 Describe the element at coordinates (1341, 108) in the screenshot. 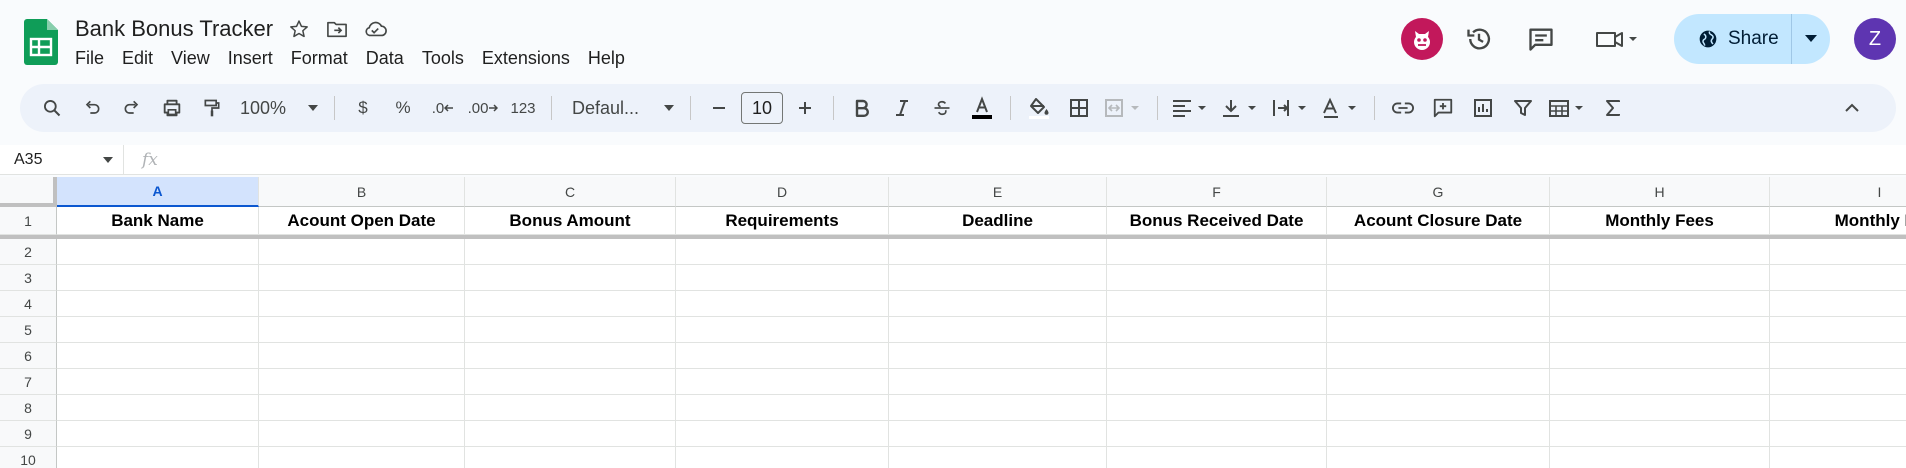

I see `text-rotation-icon` at that location.